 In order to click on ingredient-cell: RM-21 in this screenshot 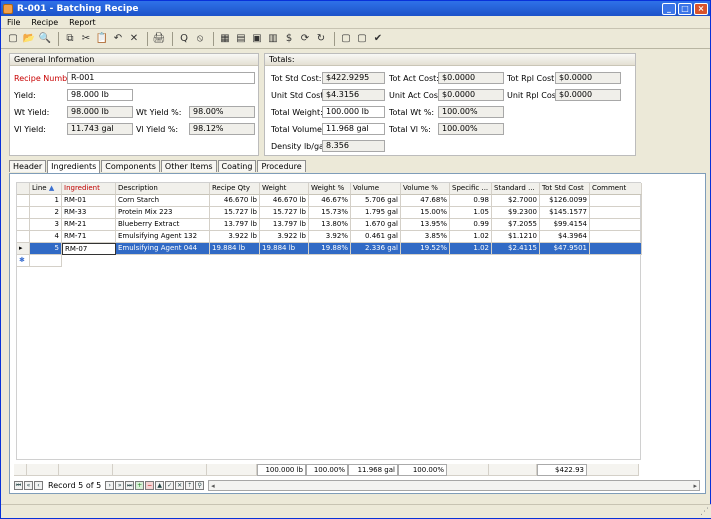, I will do `click(89, 225)`.